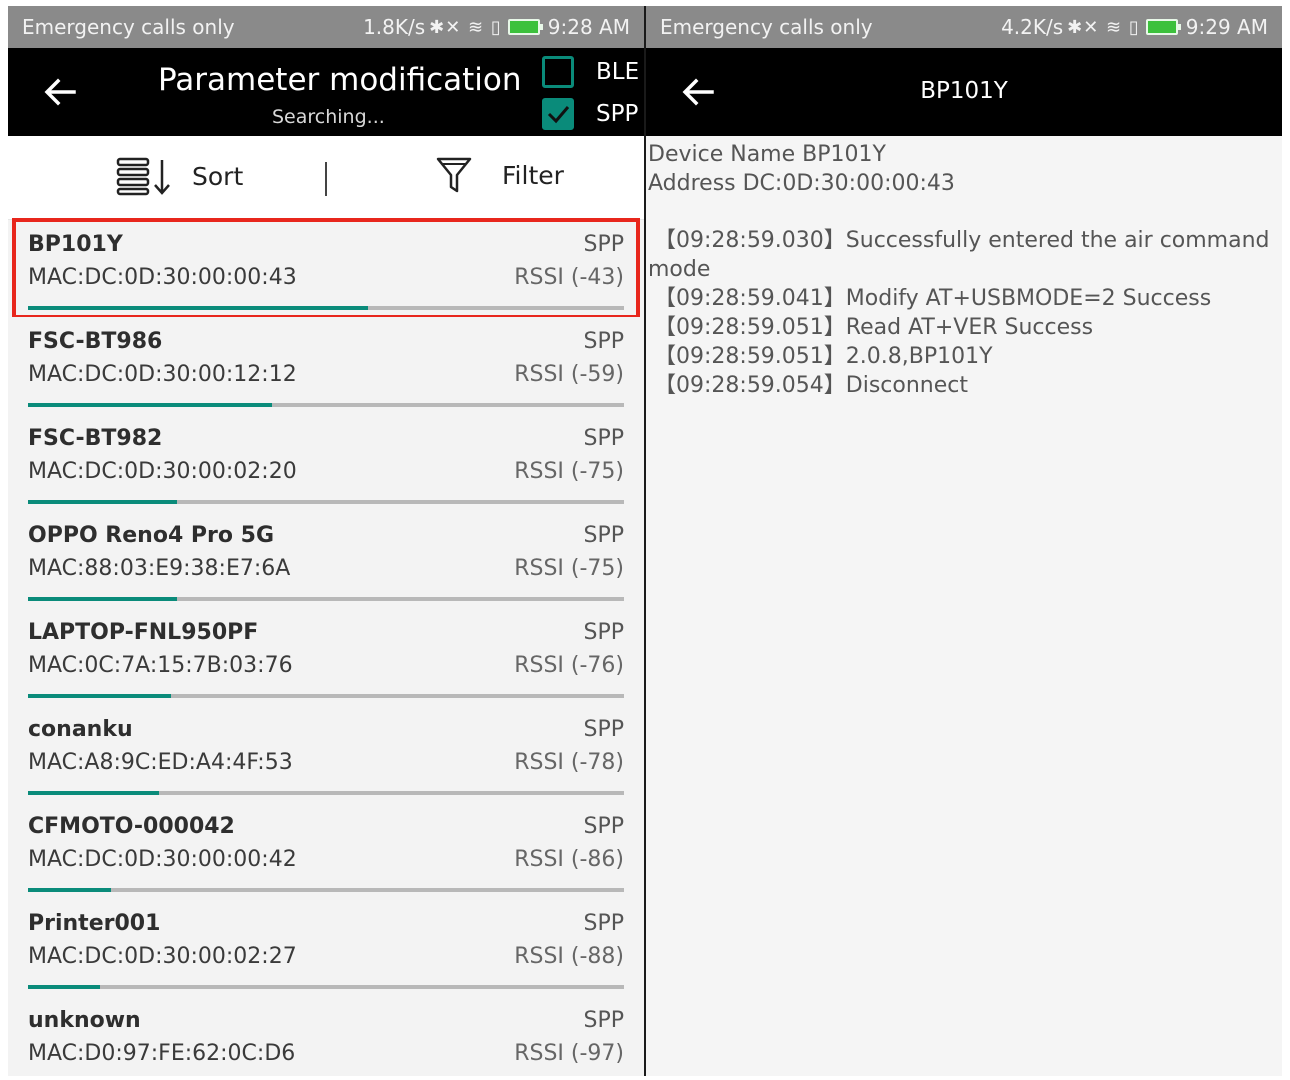 This screenshot has height=1080, width=1290. What do you see at coordinates (454, 175) in the screenshot?
I see `filter-icon` at bounding box center [454, 175].